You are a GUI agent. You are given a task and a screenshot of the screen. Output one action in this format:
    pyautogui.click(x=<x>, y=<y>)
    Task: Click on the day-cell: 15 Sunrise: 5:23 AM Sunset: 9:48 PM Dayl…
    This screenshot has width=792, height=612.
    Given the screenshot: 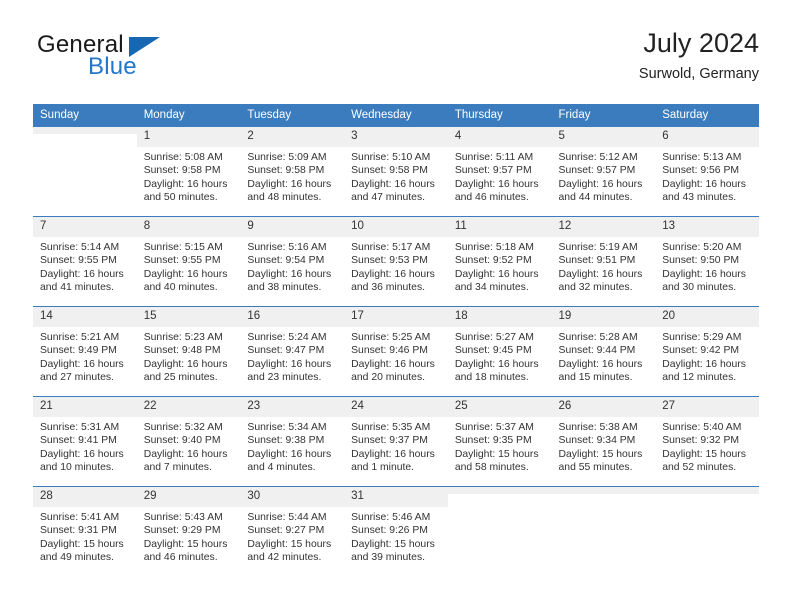 What is the action you would take?
    pyautogui.click(x=188, y=351)
    